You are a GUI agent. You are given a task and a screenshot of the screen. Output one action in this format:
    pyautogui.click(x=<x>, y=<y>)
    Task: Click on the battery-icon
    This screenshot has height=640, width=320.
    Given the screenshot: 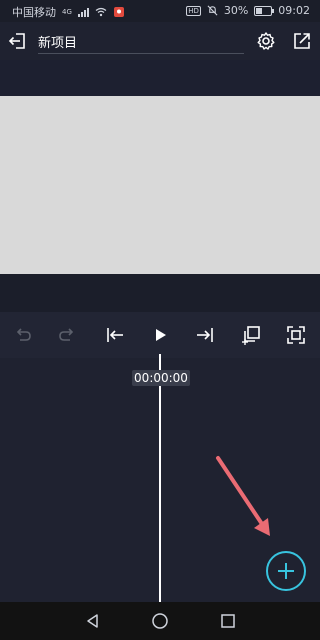 What is the action you would take?
    pyautogui.click(x=264, y=10)
    